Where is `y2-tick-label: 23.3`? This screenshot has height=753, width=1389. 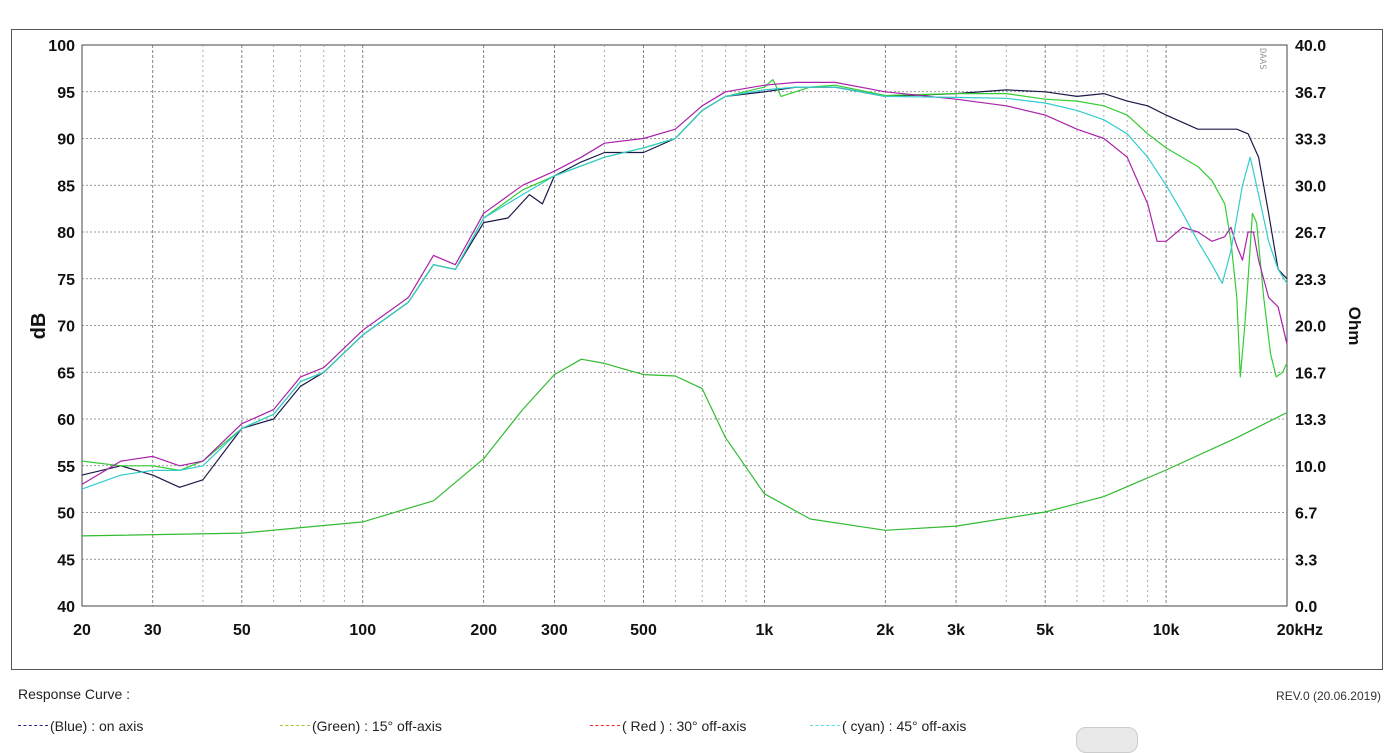 y2-tick-label: 23.3 is located at coordinates (1310, 280).